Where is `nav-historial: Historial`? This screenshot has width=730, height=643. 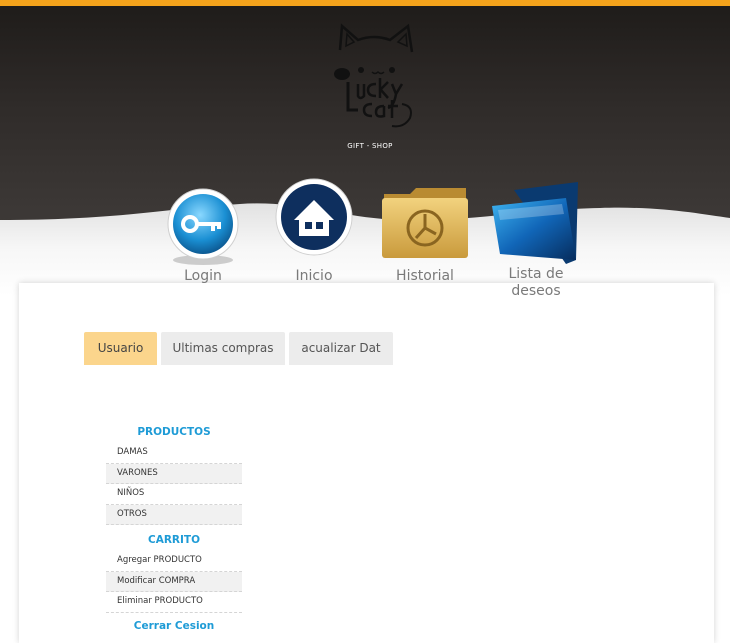 nav-historial: Historial is located at coordinates (425, 234).